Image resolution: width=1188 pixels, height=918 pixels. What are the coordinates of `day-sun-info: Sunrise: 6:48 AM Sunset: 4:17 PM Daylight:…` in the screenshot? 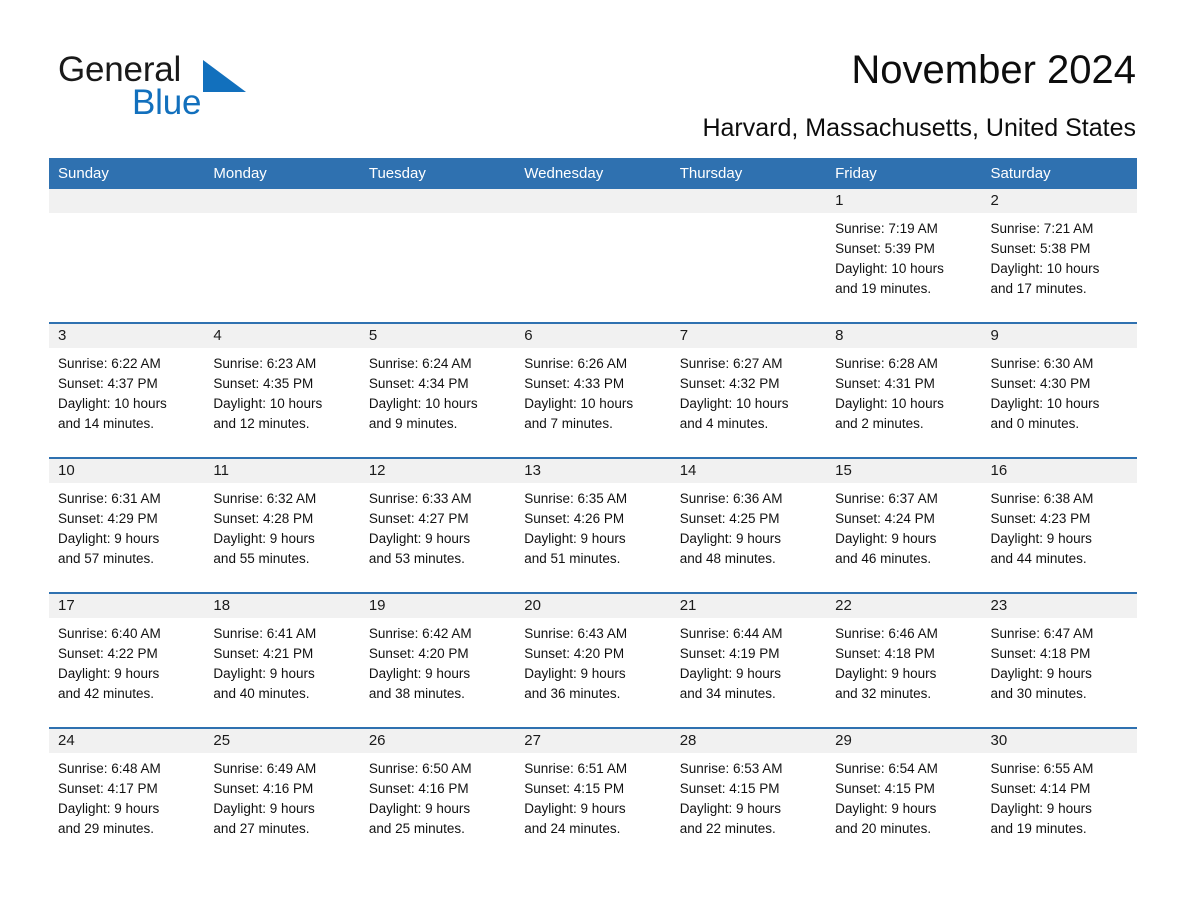 It's located at (126, 796).